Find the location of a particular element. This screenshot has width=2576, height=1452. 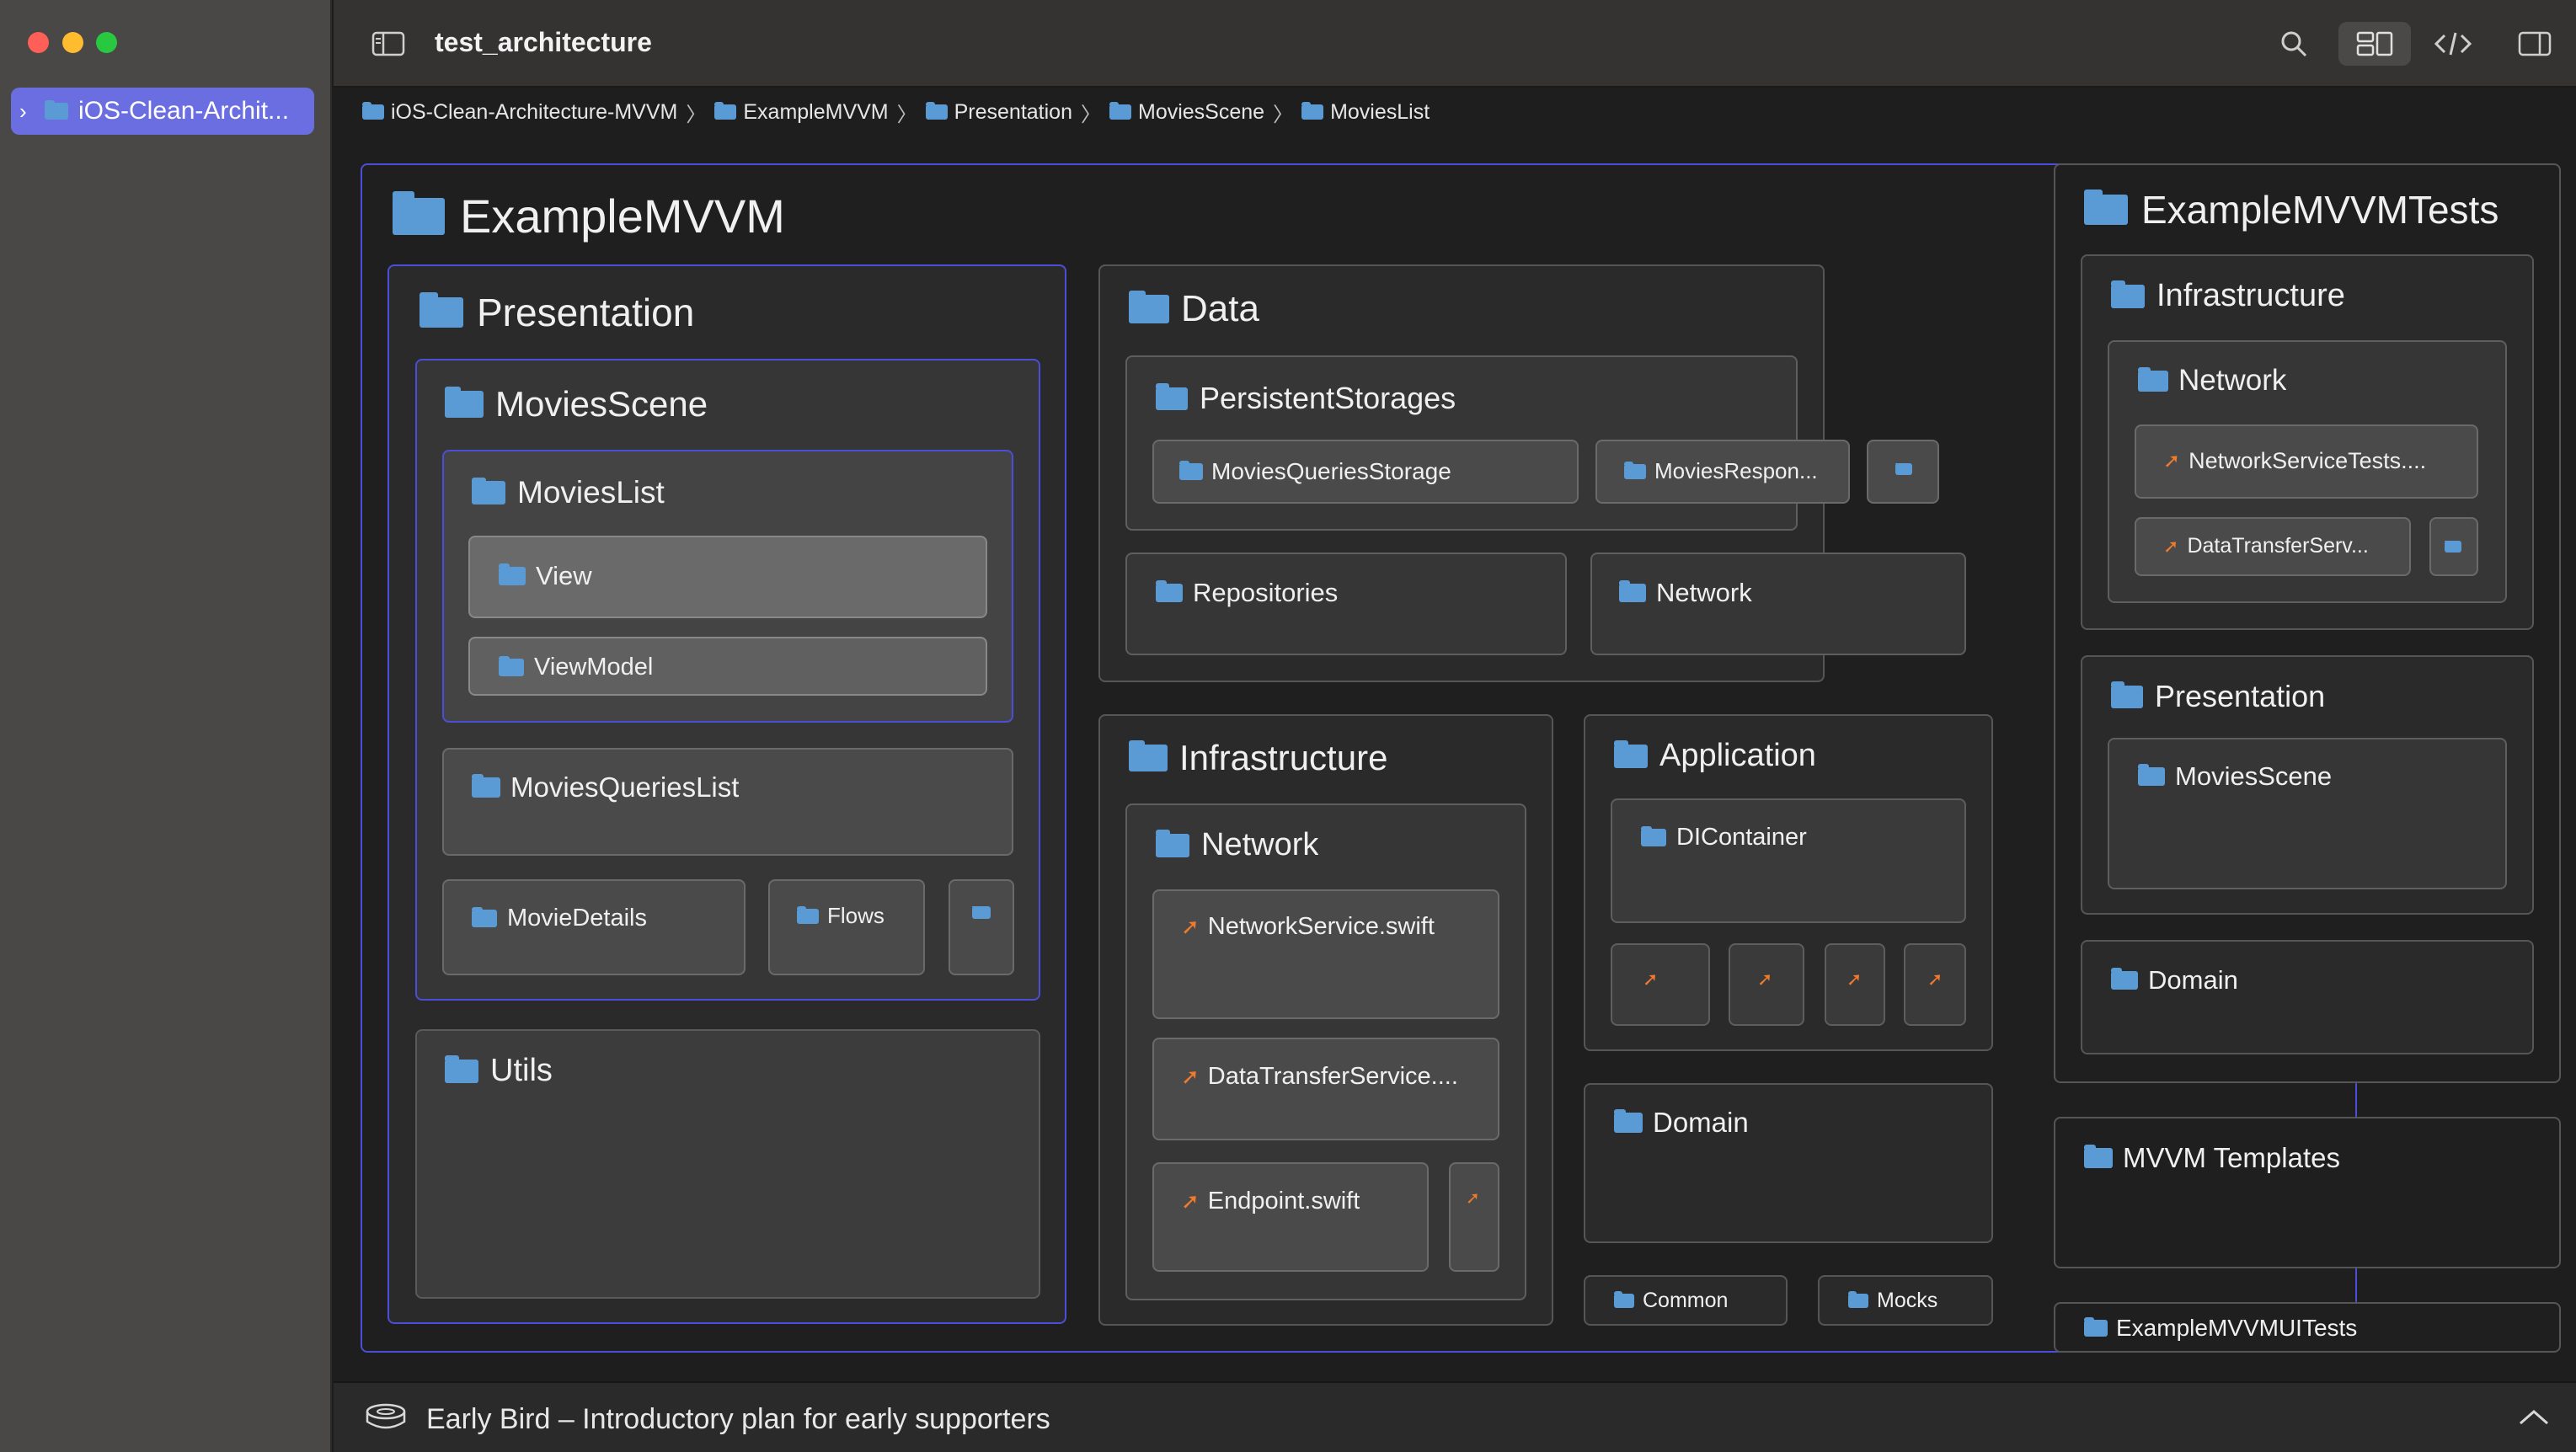

folder-data-network-label: Network is located at coordinates (1685, 593).